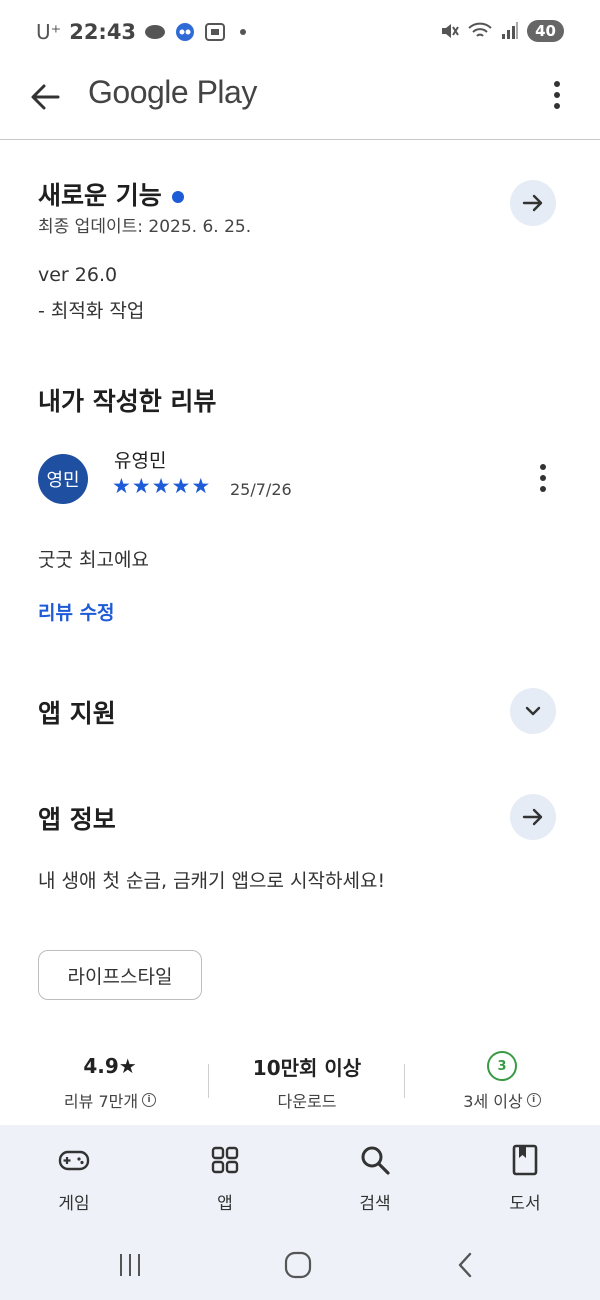 This screenshot has width=600, height=1300. What do you see at coordinates (298, 1265) in the screenshot?
I see `home-icon` at bounding box center [298, 1265].